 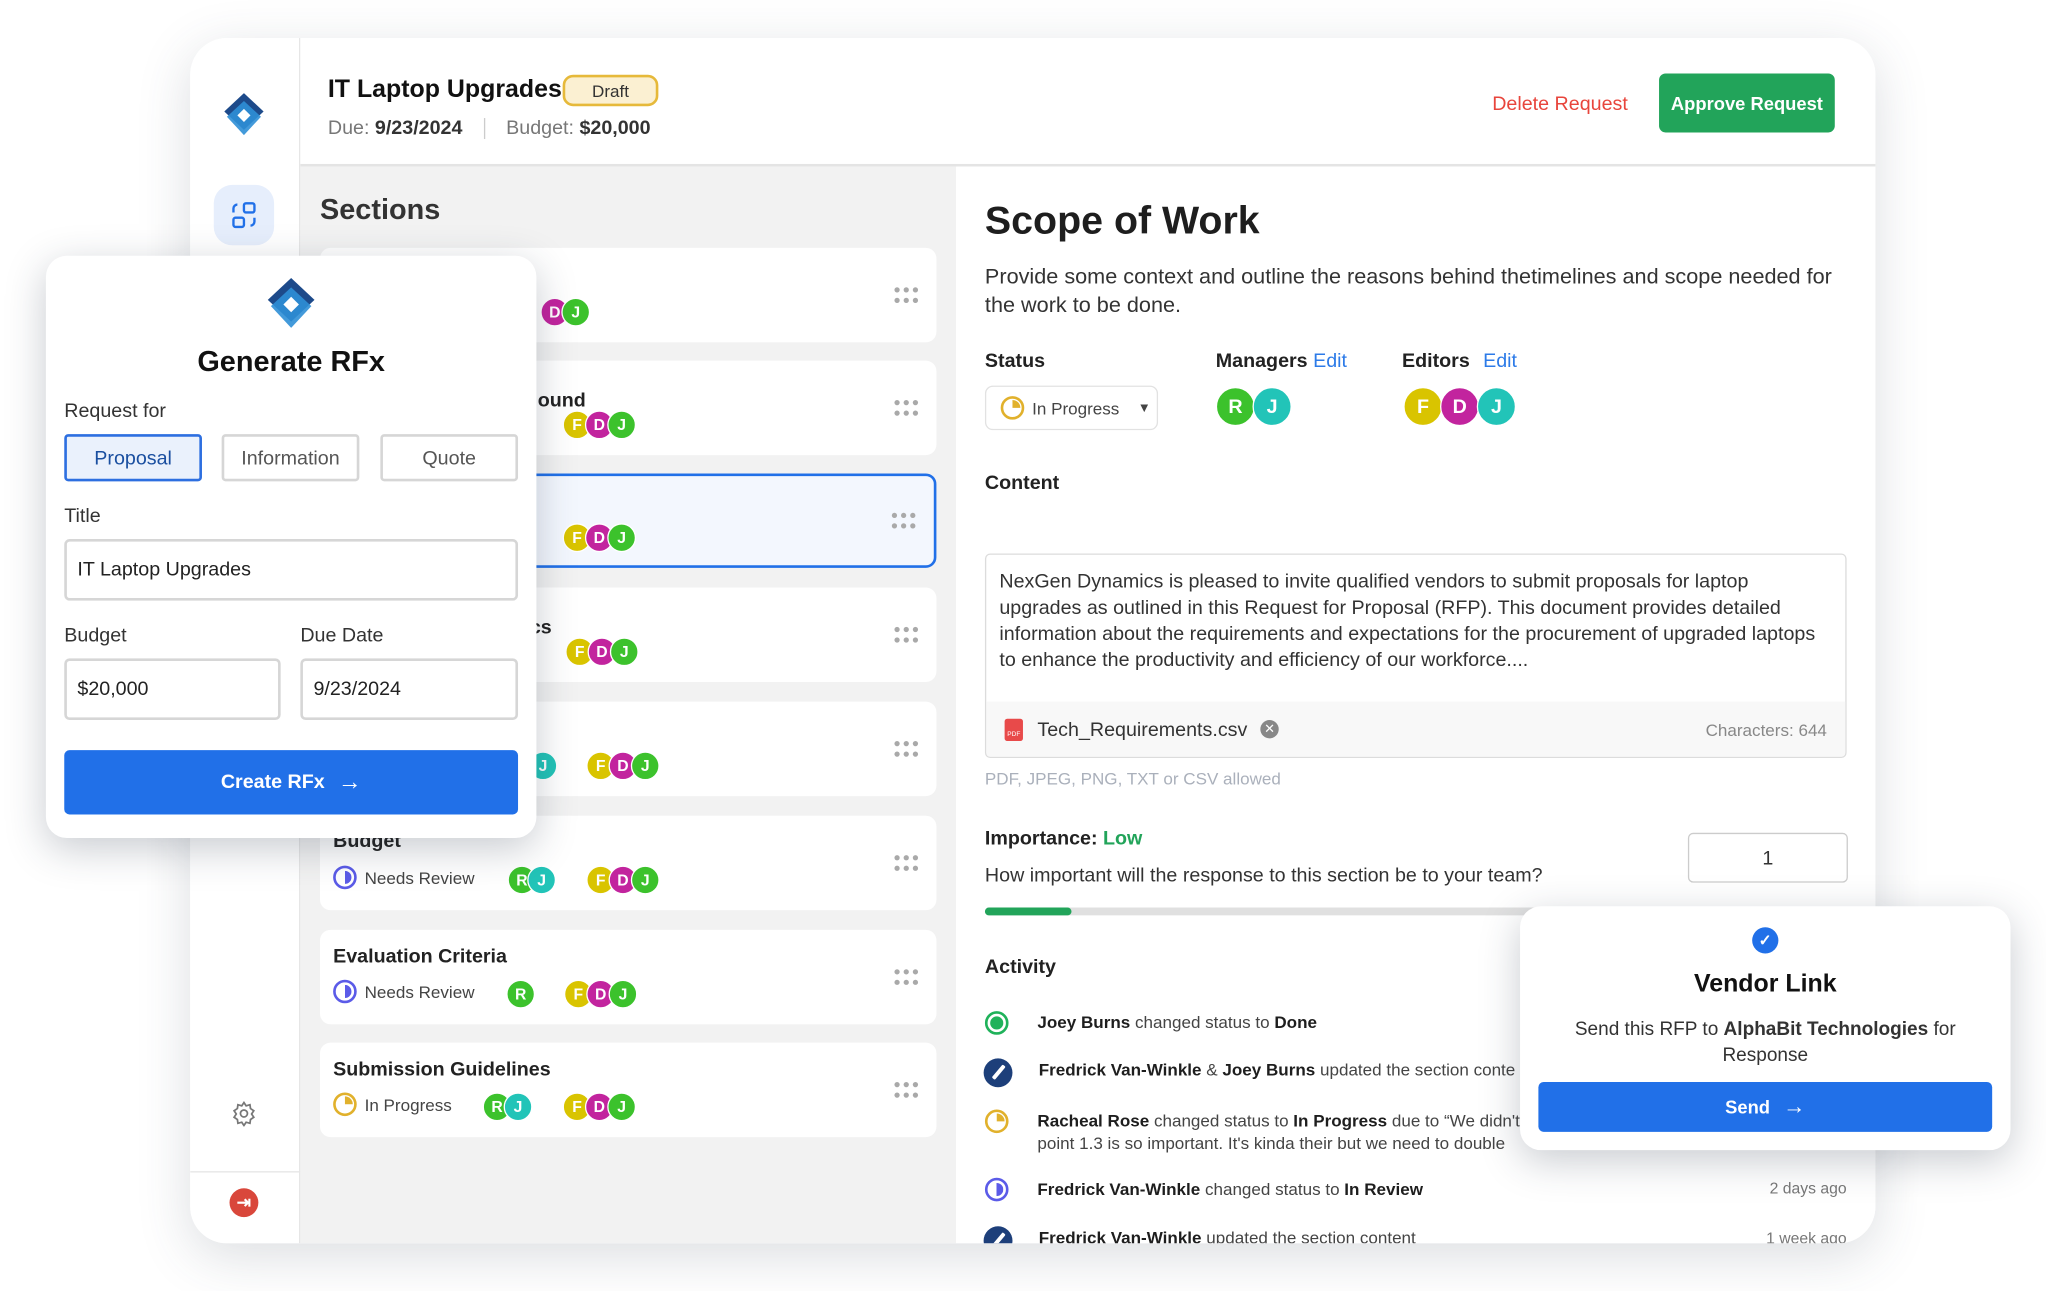 I want to click on avatar: R, so click(x=1235, y=406).